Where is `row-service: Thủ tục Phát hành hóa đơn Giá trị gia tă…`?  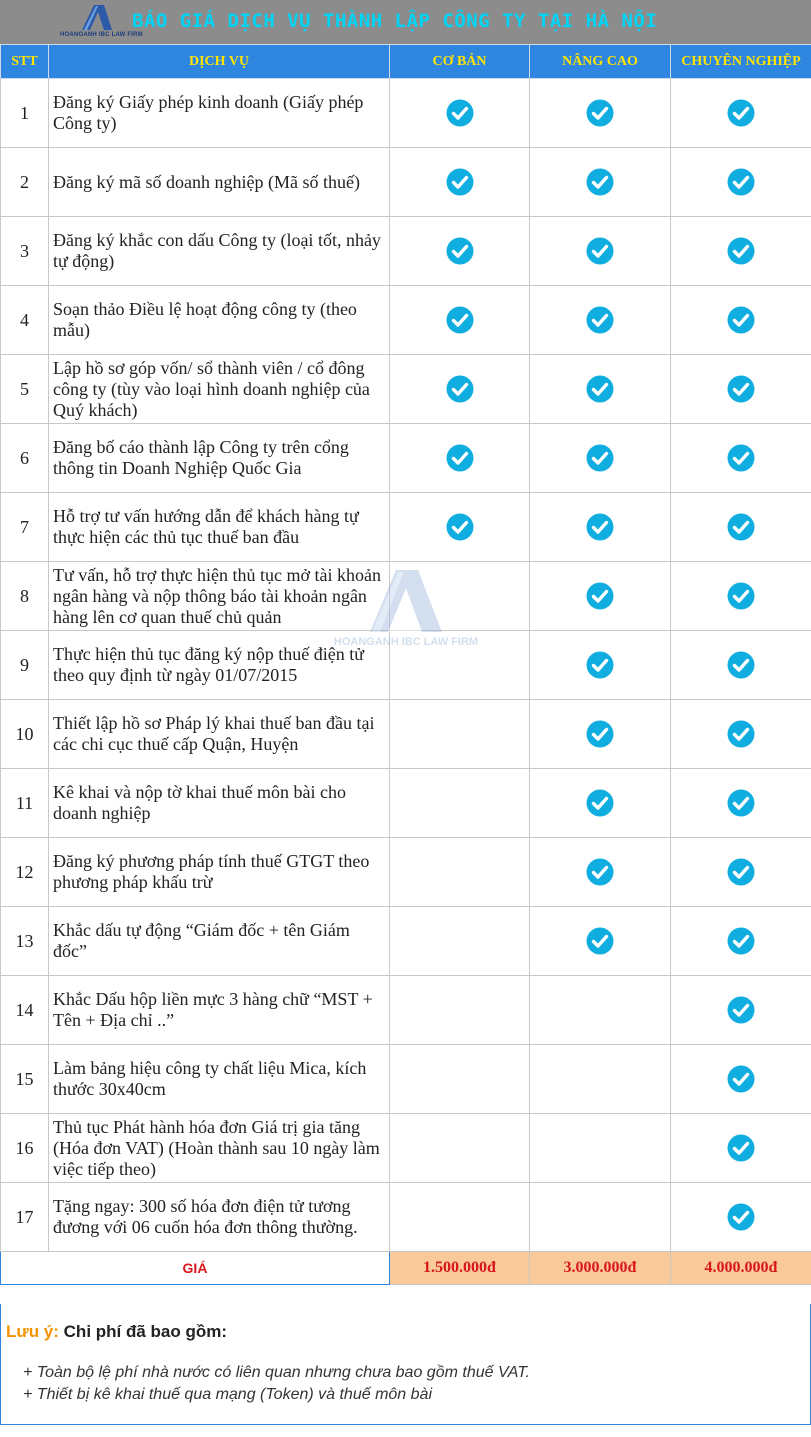
row-service: Thủ tục Phát hành hóa đơn Giá trị gia tă… is located at coordinates (219, 1148).